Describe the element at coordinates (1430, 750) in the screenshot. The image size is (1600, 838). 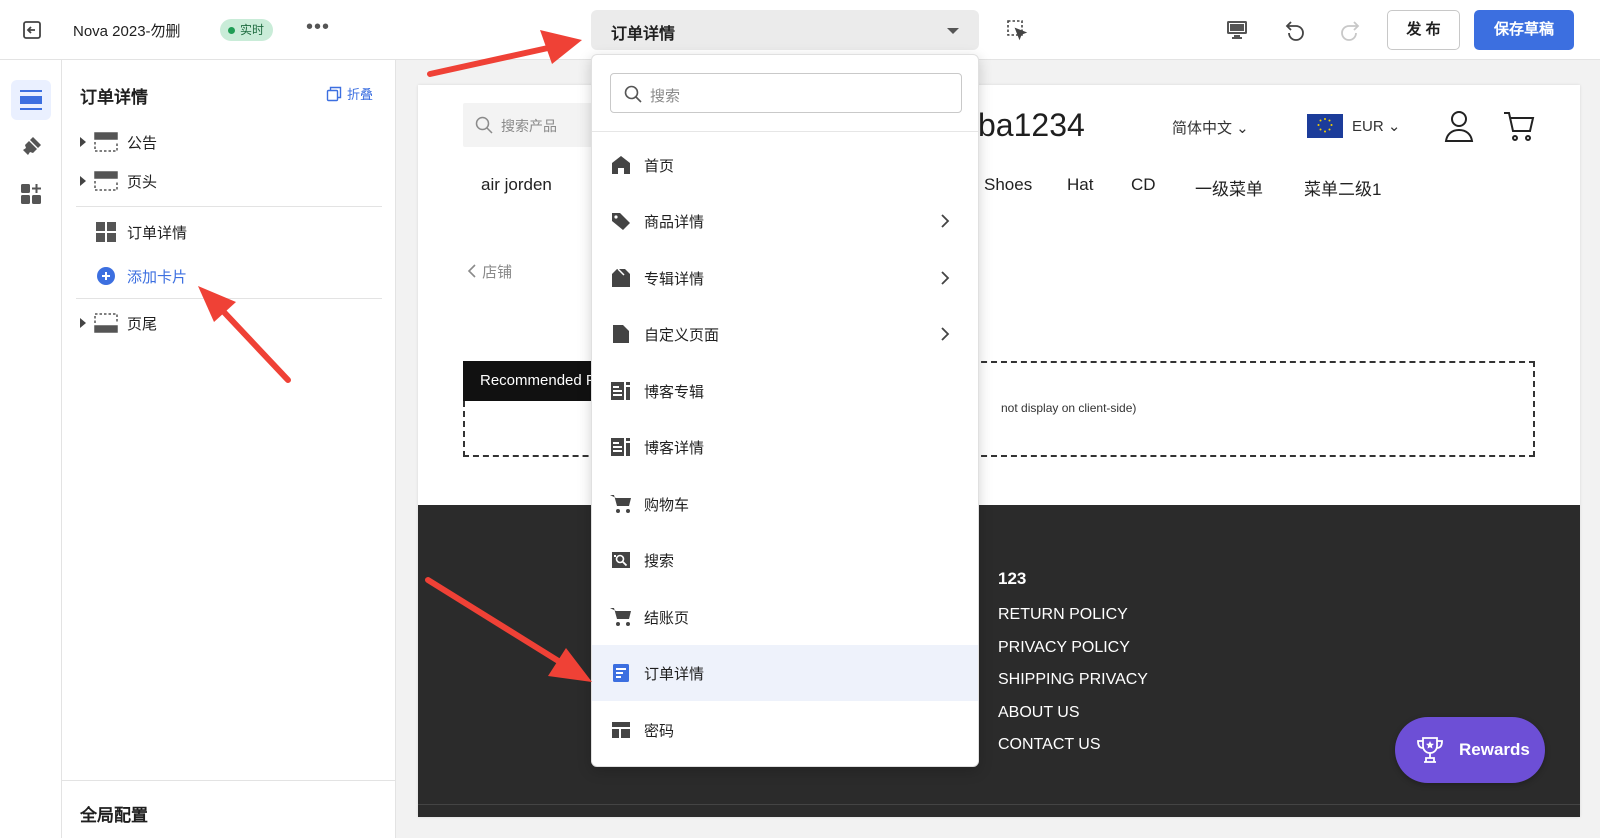
I see `trophy-icon` at that location.